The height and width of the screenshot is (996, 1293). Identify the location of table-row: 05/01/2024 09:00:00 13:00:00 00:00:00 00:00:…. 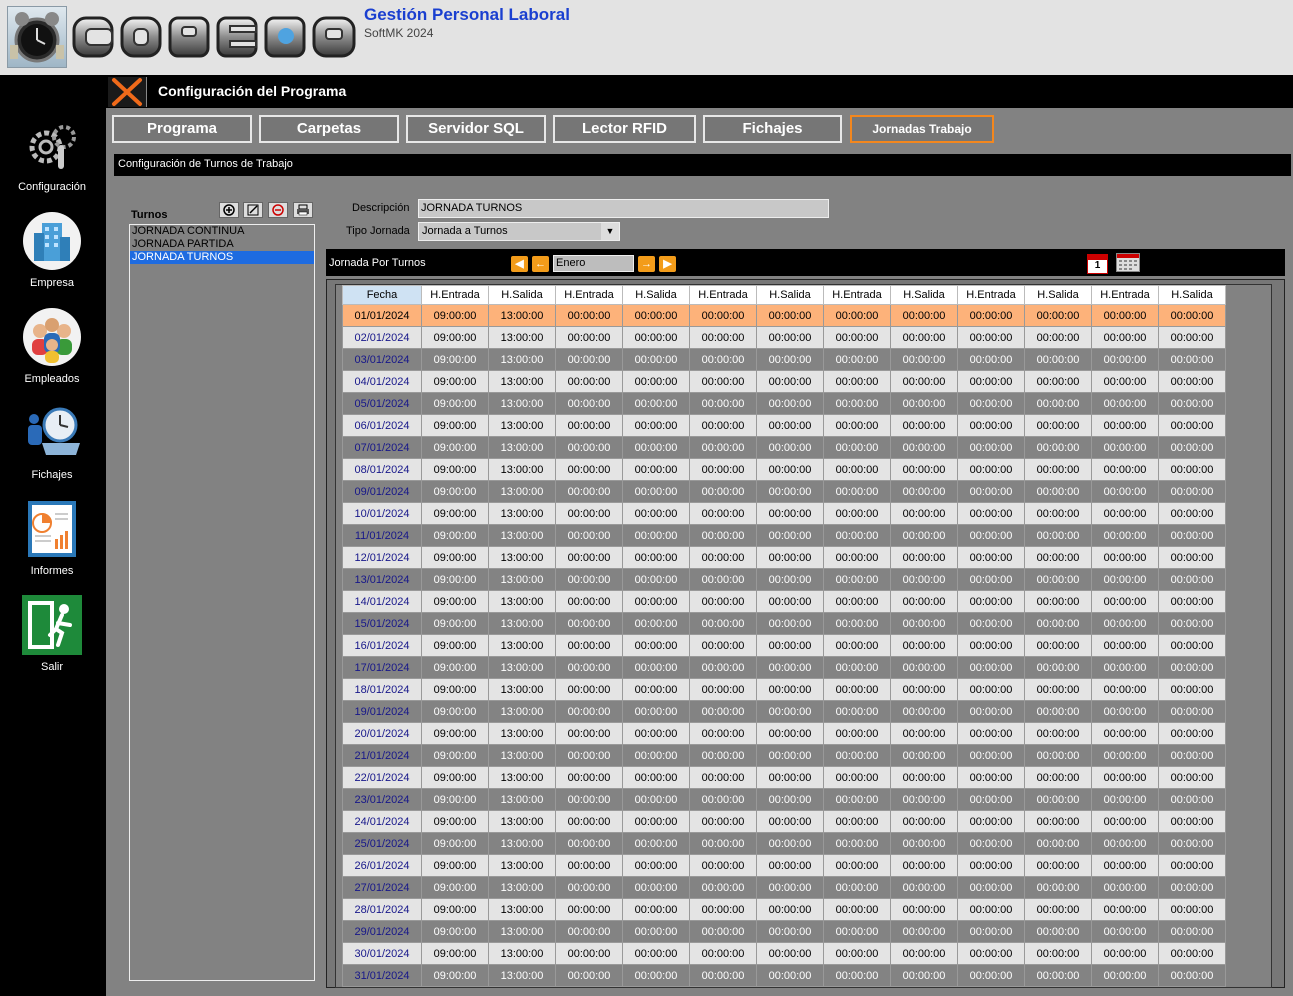
(784, 403).